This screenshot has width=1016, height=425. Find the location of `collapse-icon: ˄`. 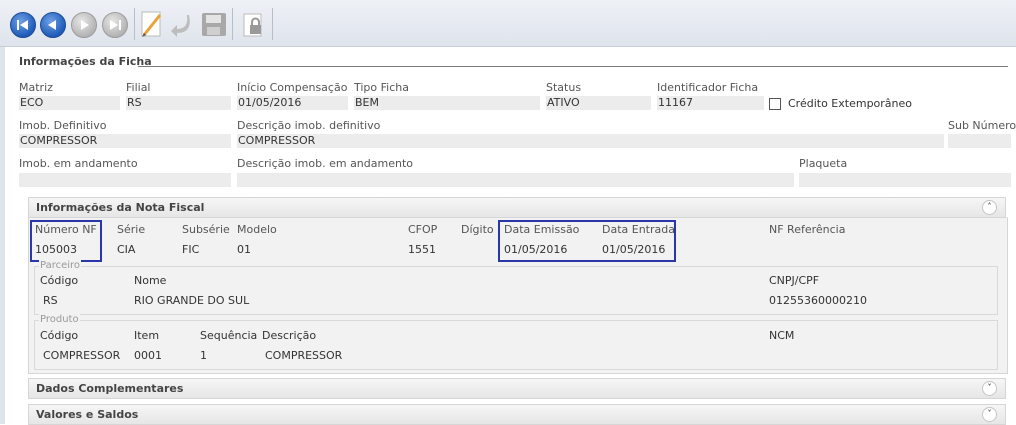

collapse-icon: ˄ is located at coordinates (989, 207).